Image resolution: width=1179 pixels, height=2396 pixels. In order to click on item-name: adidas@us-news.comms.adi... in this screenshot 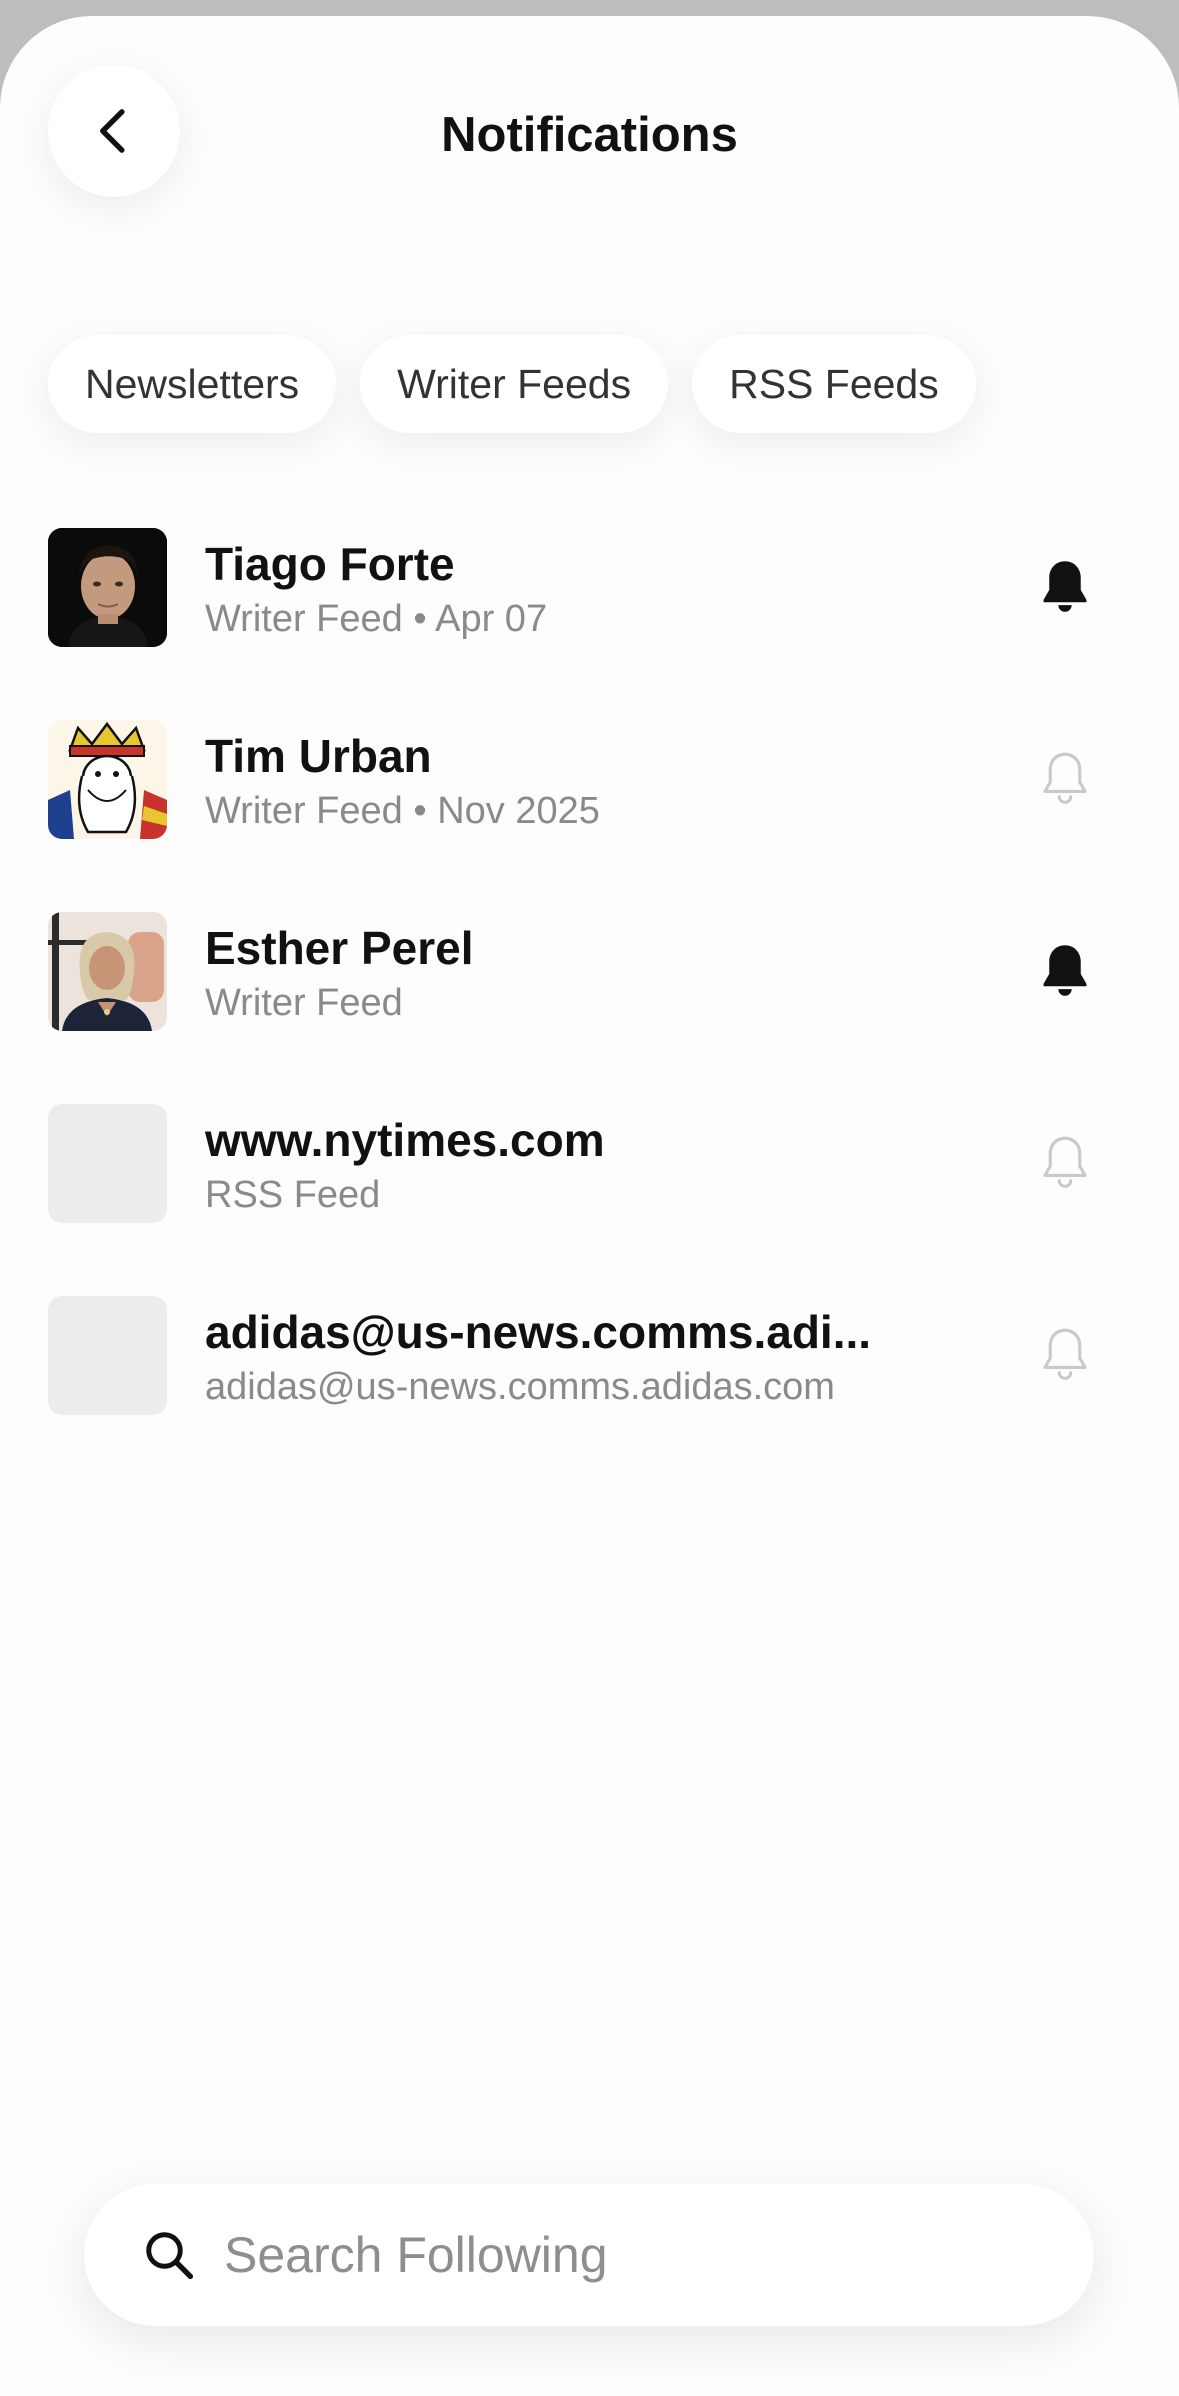, I will do `click(538, 1332)`.